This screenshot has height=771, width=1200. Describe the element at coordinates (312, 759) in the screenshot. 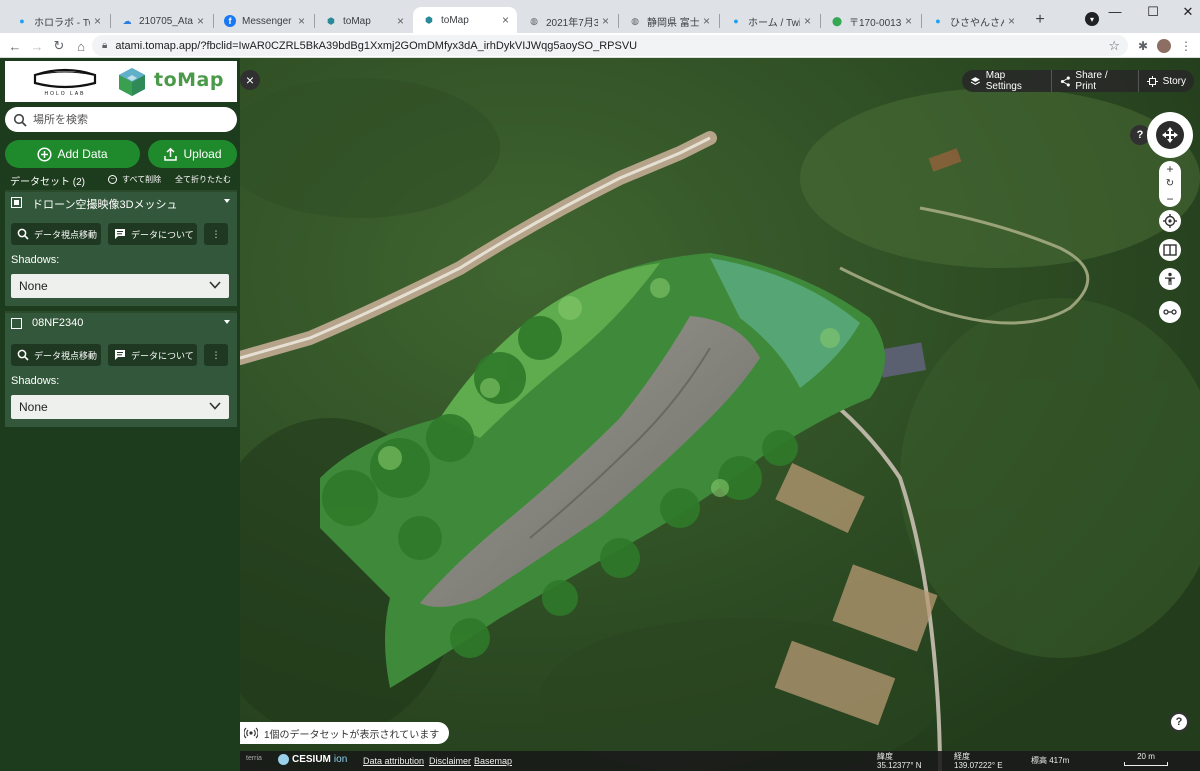

I see `cesium-ion-logo: CESIUM ion` at that location.